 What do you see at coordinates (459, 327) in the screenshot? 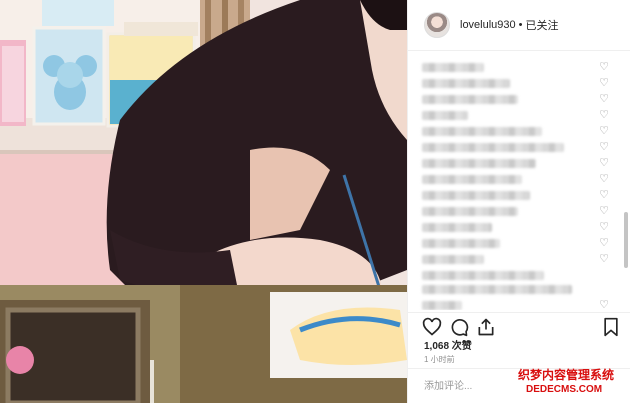
I see `comment-icon` at bounding box center [459, 327].